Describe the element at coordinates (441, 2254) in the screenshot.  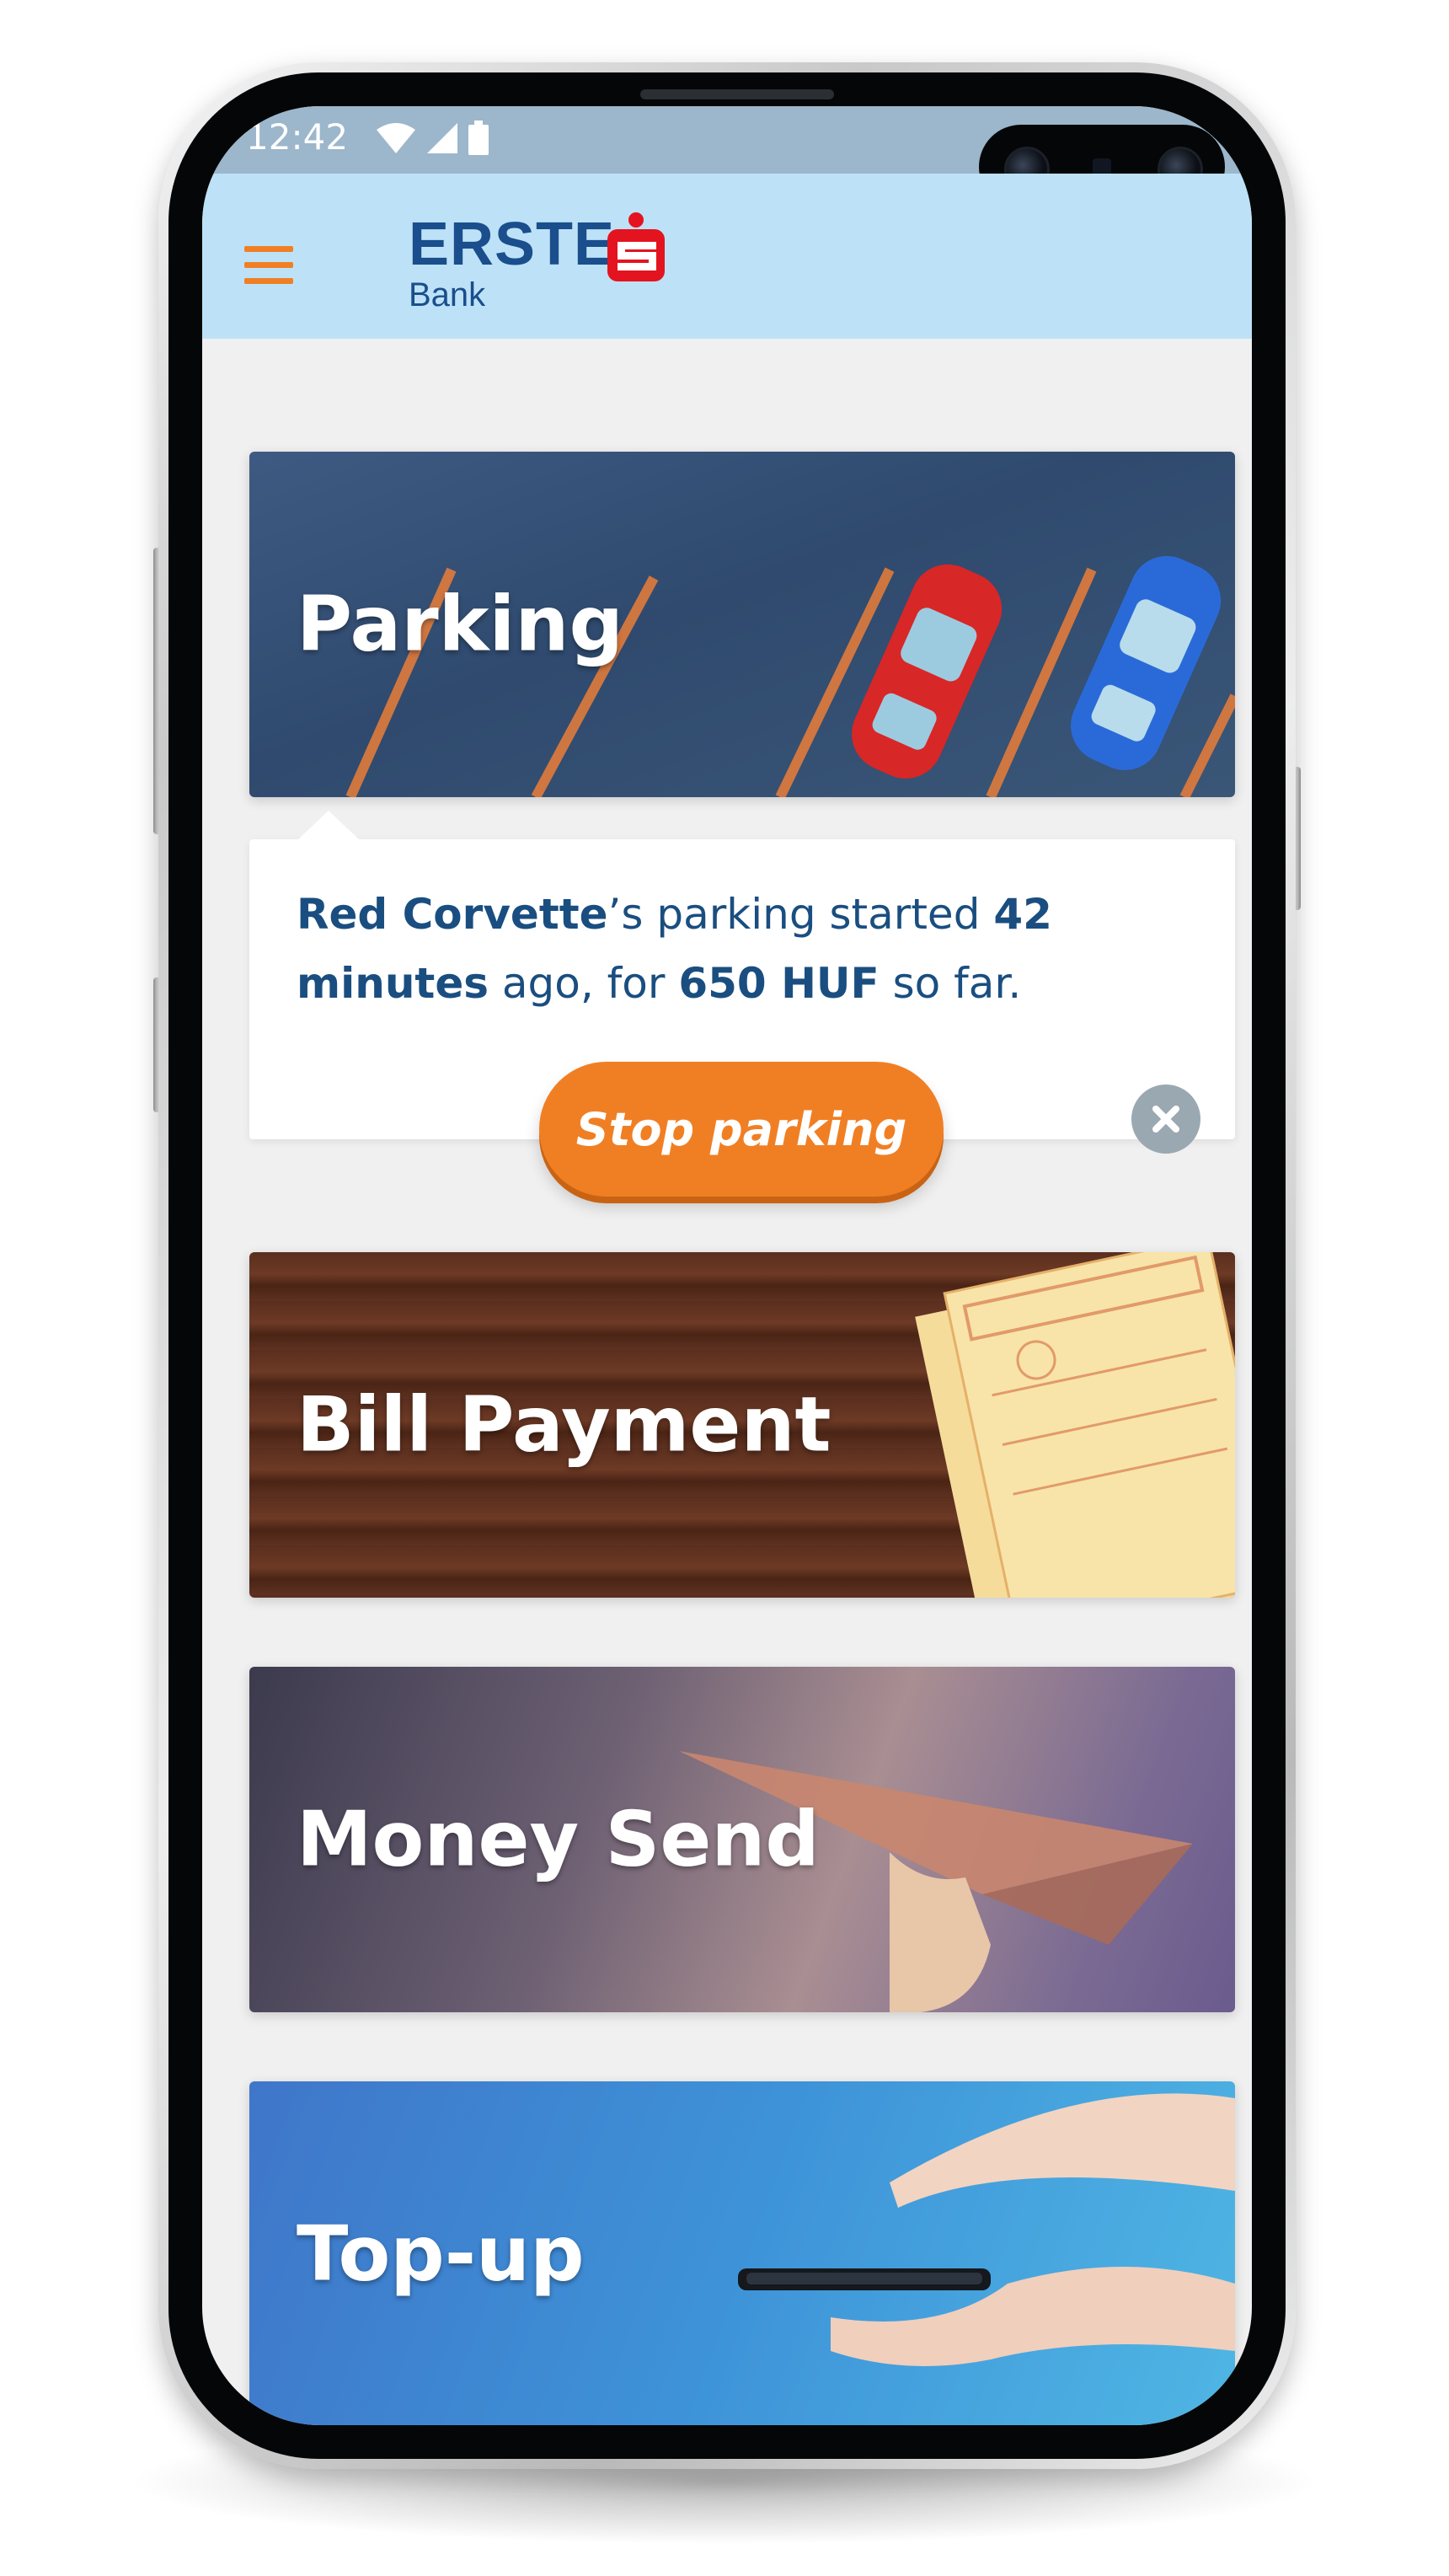
I see `top-up-card-title: Top-up` at that location.